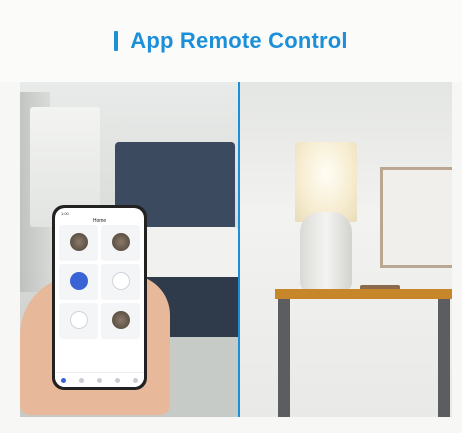 The width and height of the screenshot is (462, 433). Describe the element at coordinates (116, 41) in the screenshot. I see `header-accent-bar` at that location.